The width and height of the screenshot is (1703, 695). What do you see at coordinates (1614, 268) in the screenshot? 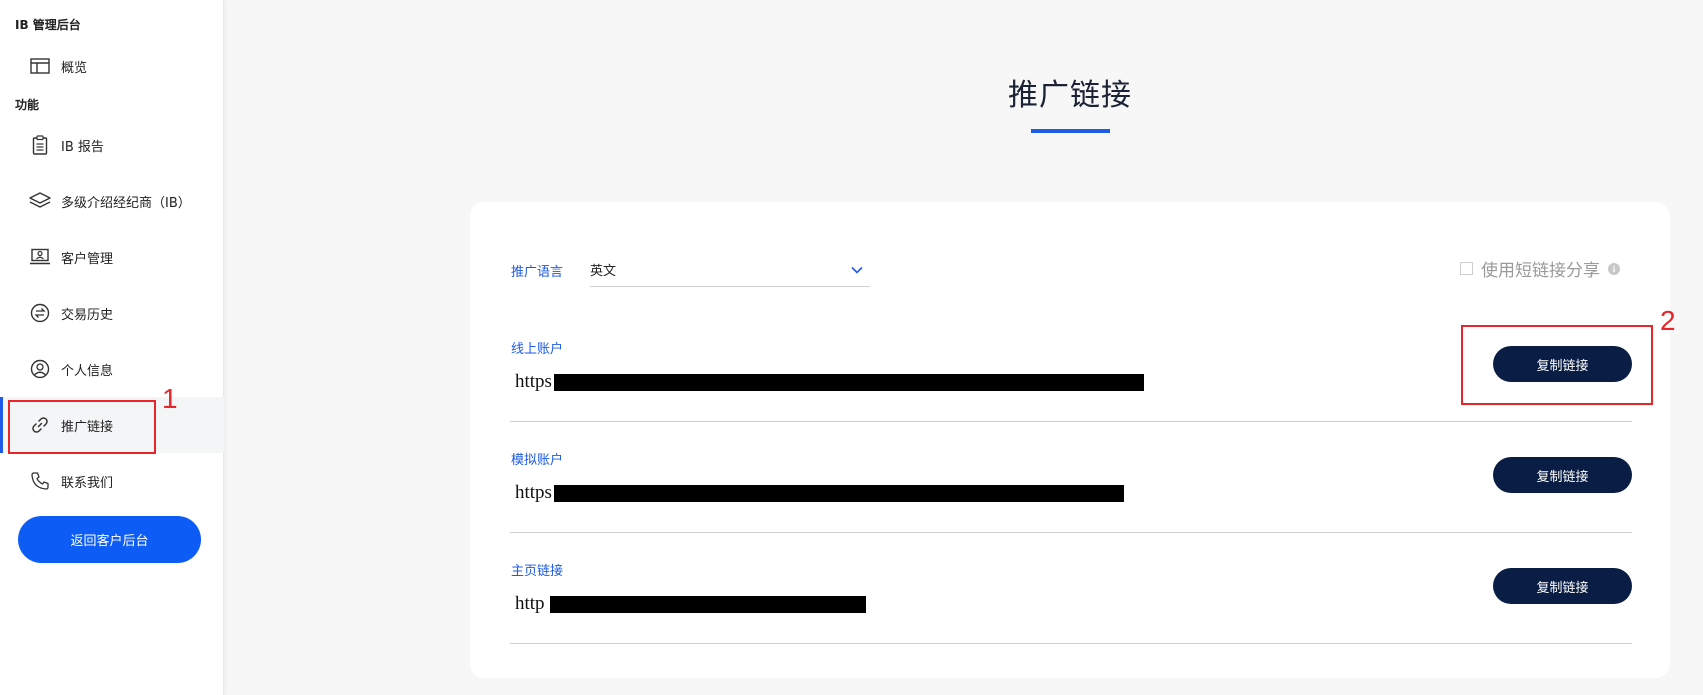
I see `info-icon: i` at bounding box center [1614, 268].